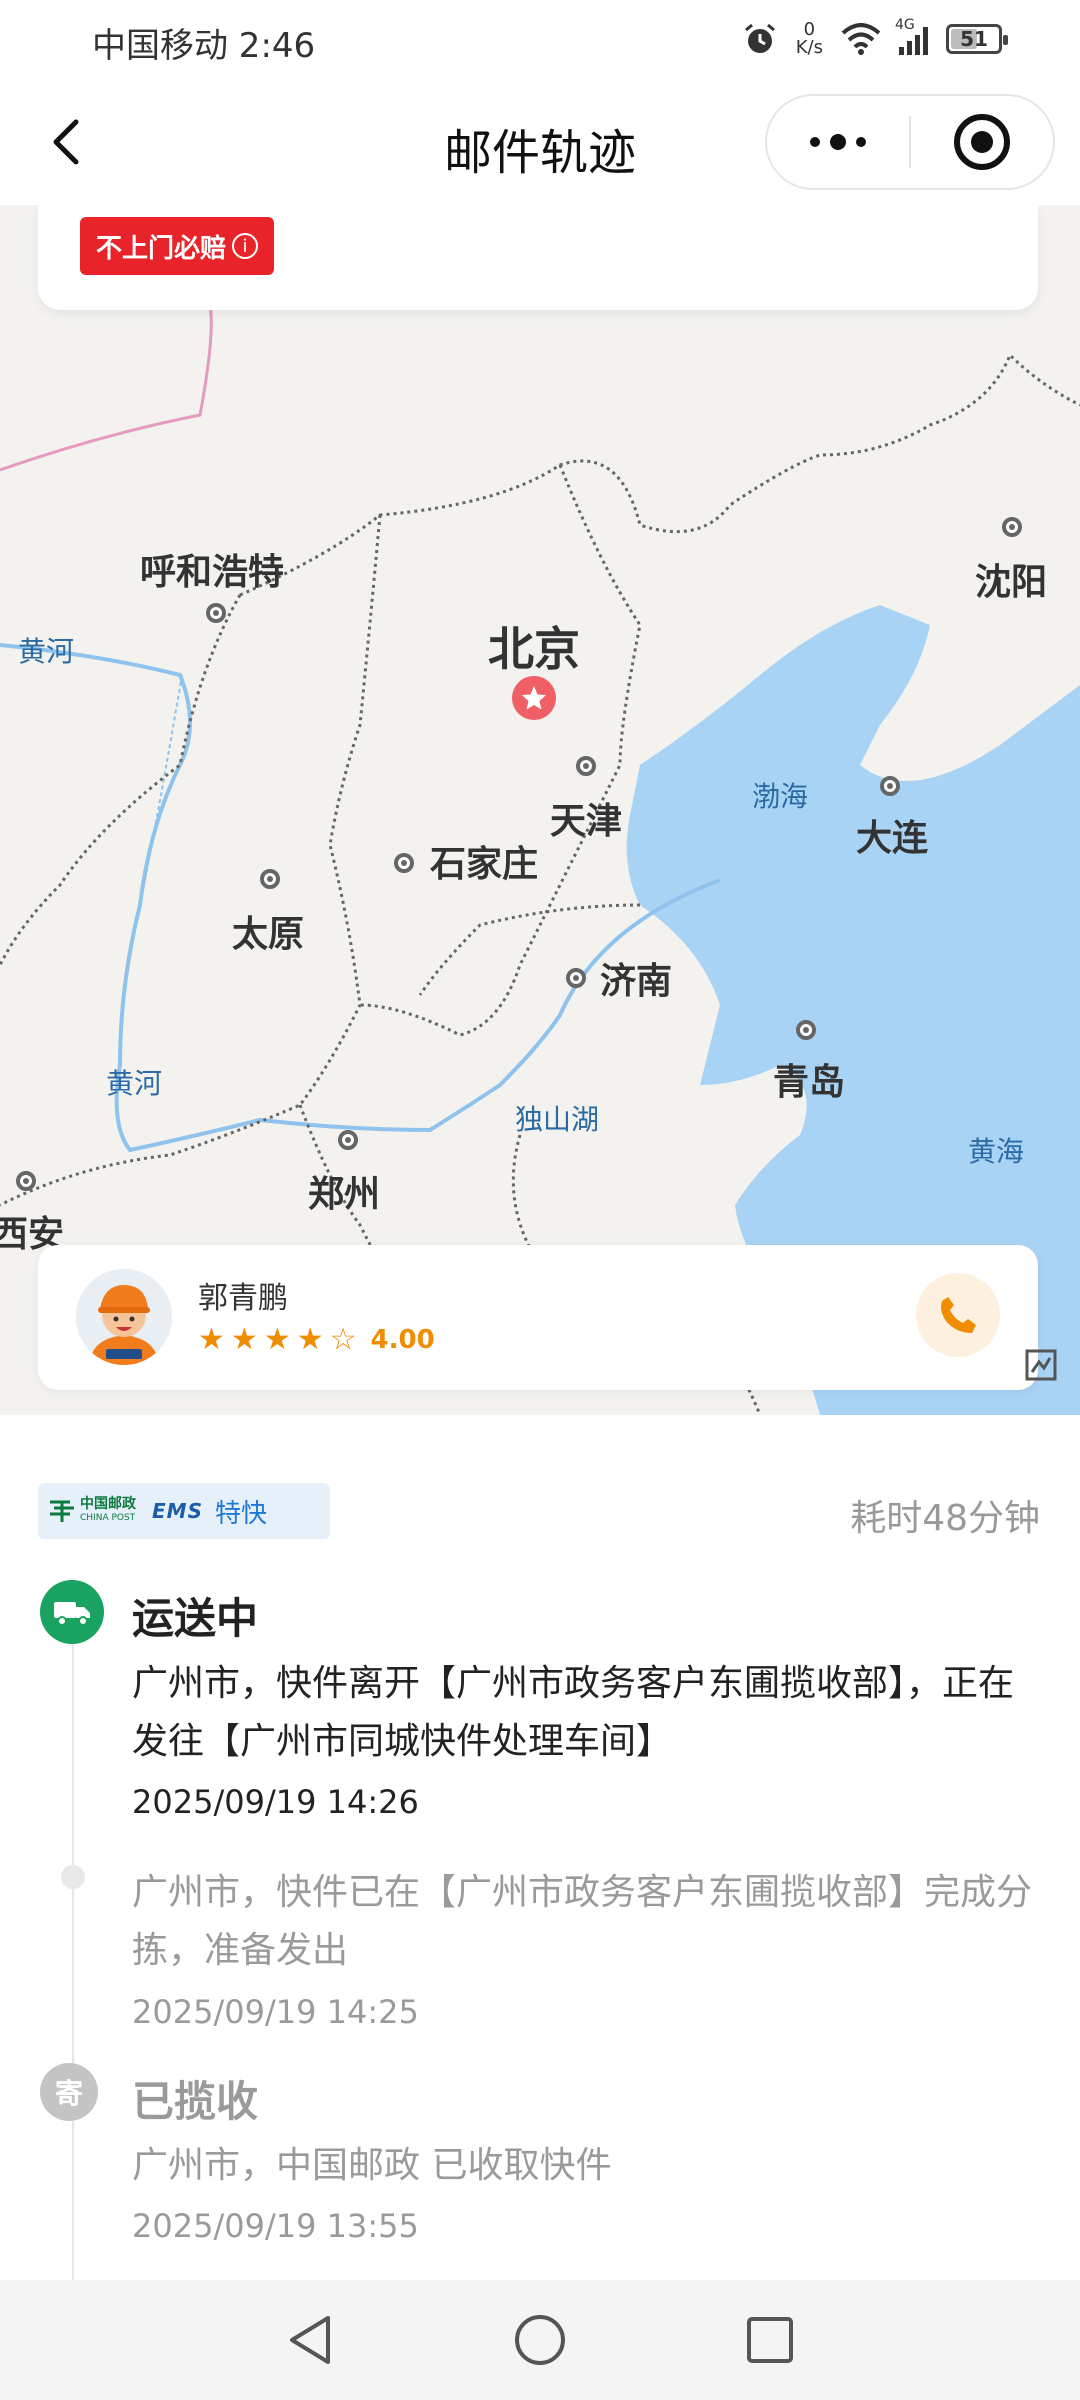 This screenshot has height=2400, width=1080. What do you see at coordinates (108, 1504) in the screenshot?
I see `brand-cn: 中国邮政` at bounding box center [108, 1504].